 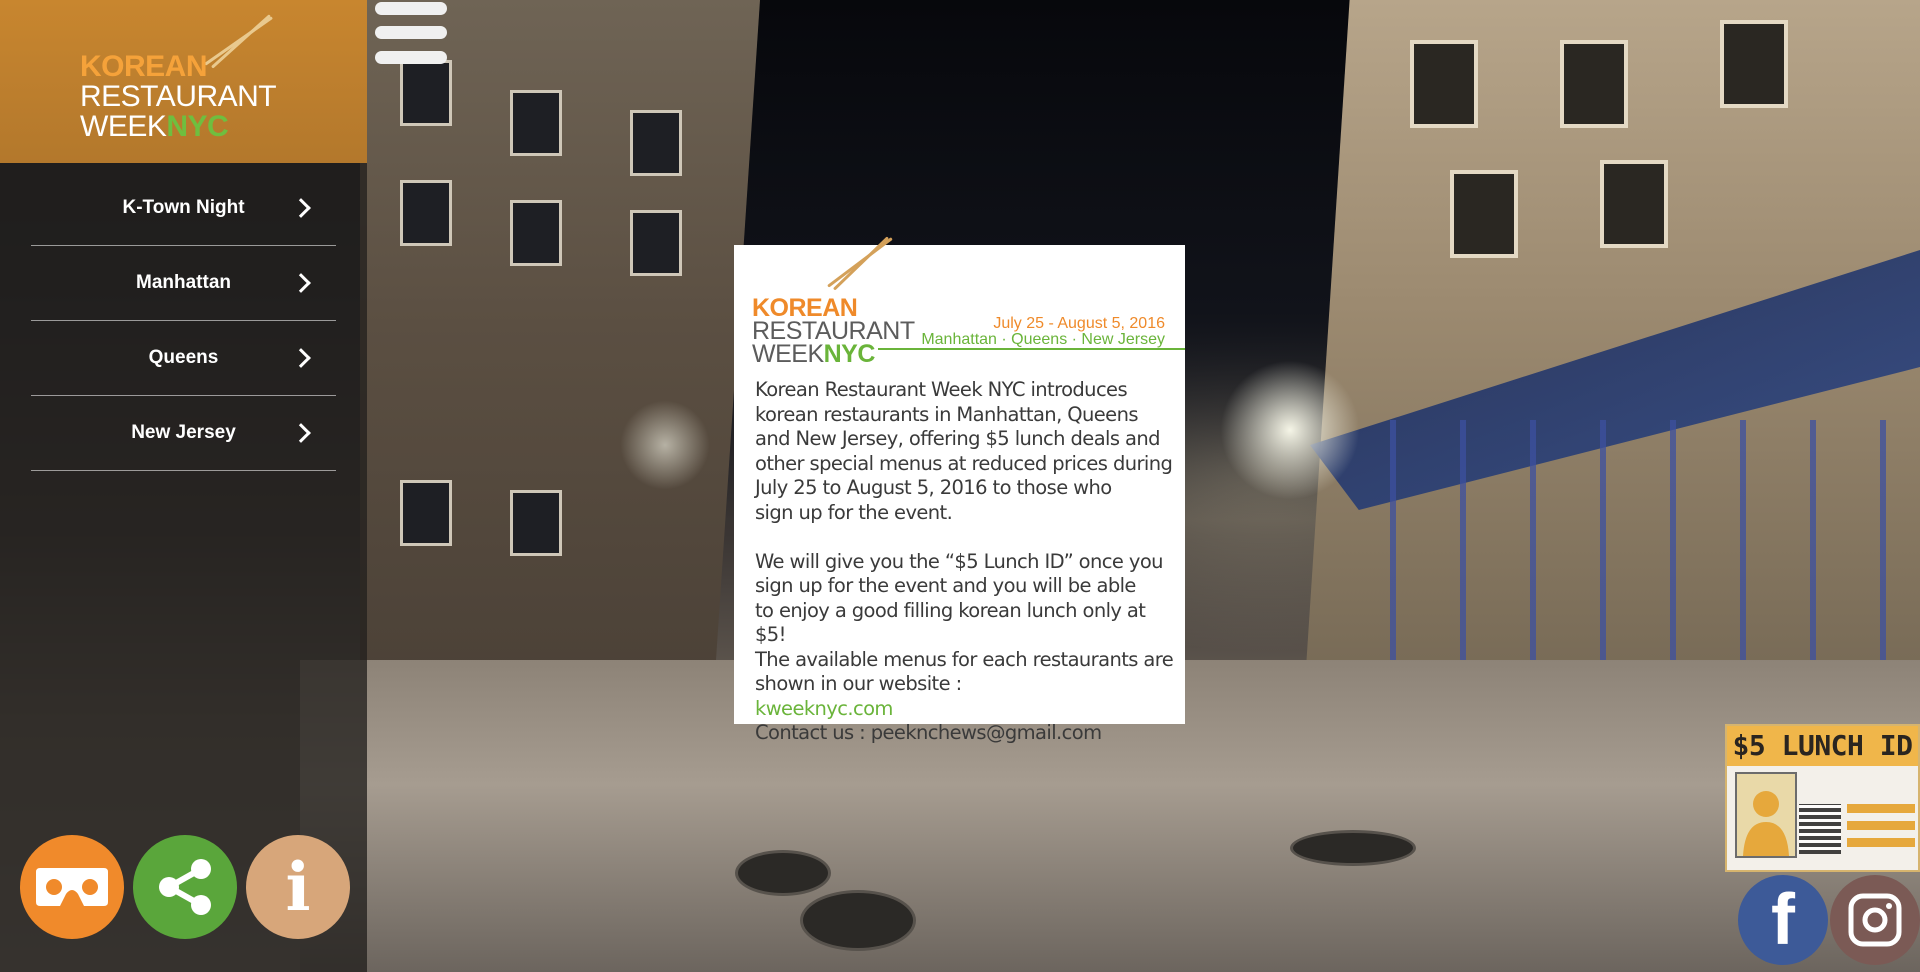 What do you see at coordinates (946, 414) in the screenshot?
I see `description-line: korean restaurants in Manhattan, Queens` at bounding box center [946, 414].